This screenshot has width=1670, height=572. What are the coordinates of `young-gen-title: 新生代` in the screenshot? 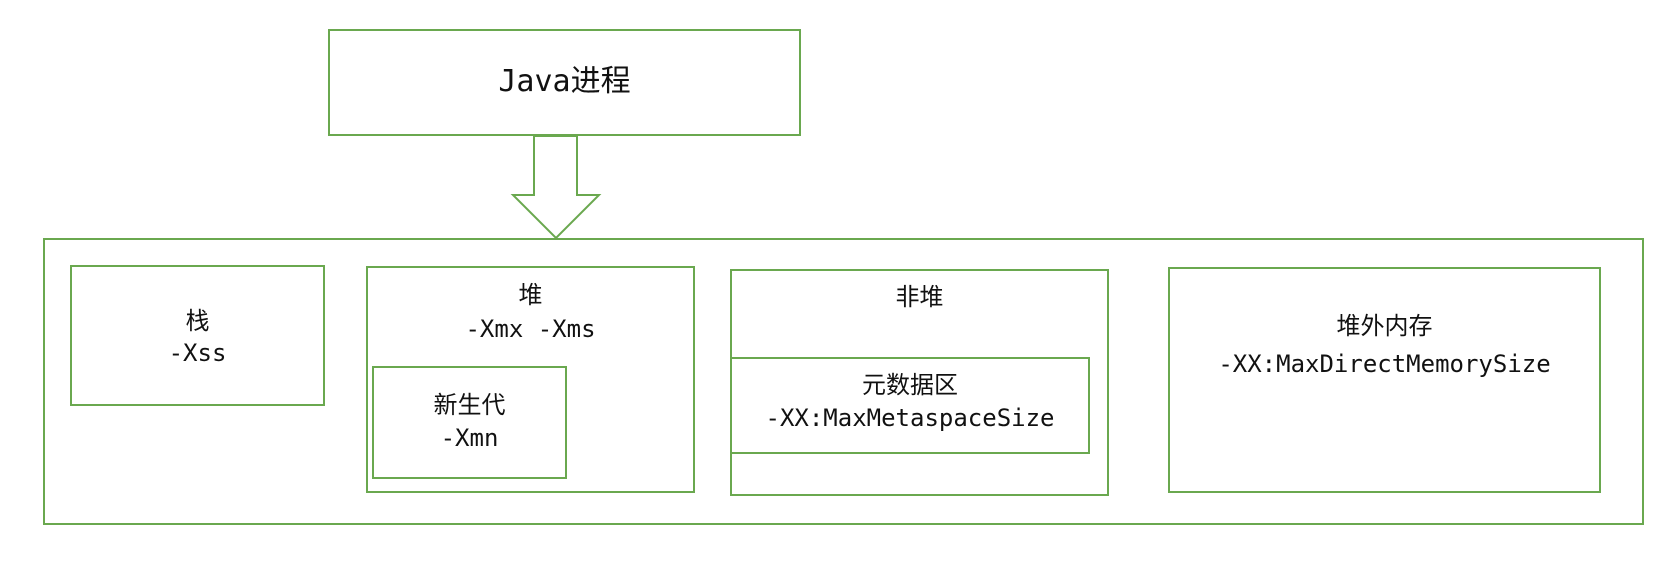 It's located at (469, 405).